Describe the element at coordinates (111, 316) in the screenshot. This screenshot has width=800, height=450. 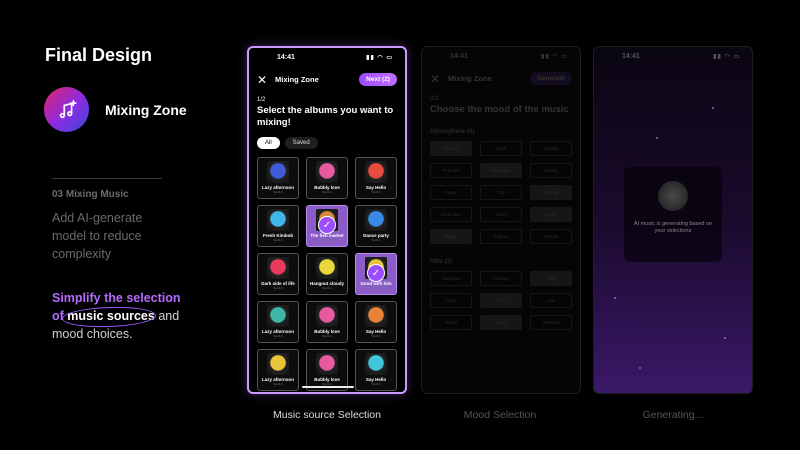
I see `highlight-circled: music sources` at that location.